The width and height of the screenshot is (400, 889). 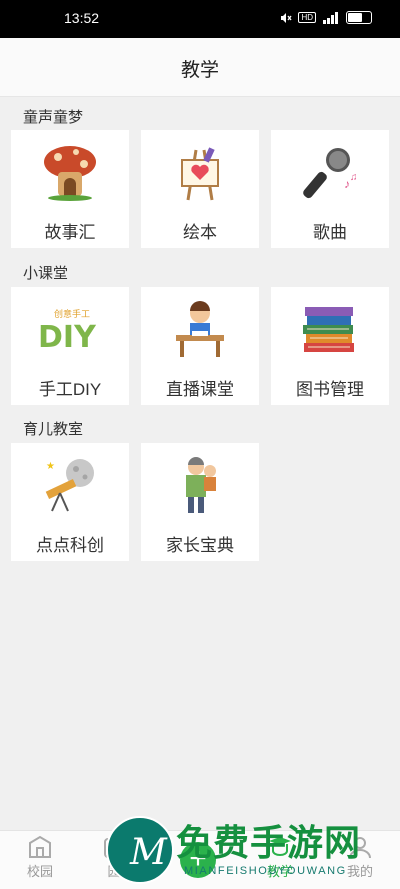 What do you see at coordinates (265, 871) in the screenshot?
I see `watermark-url: MIANFEISHOUYOUWANG` at bounding box center [265, 871].